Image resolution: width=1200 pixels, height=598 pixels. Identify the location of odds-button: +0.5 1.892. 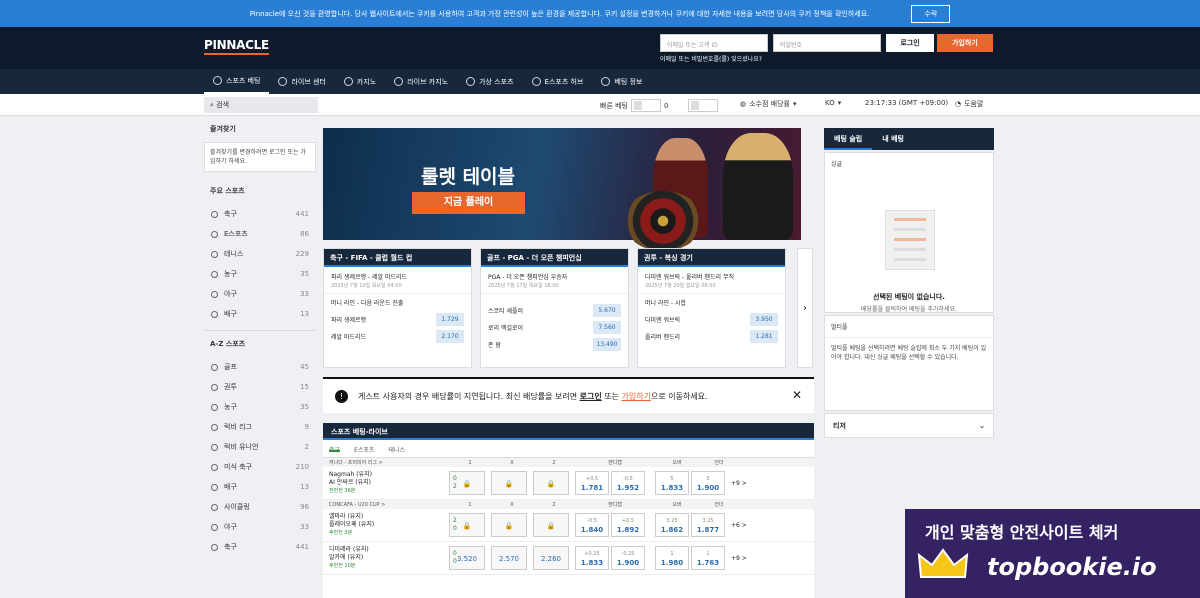
(628, 525).